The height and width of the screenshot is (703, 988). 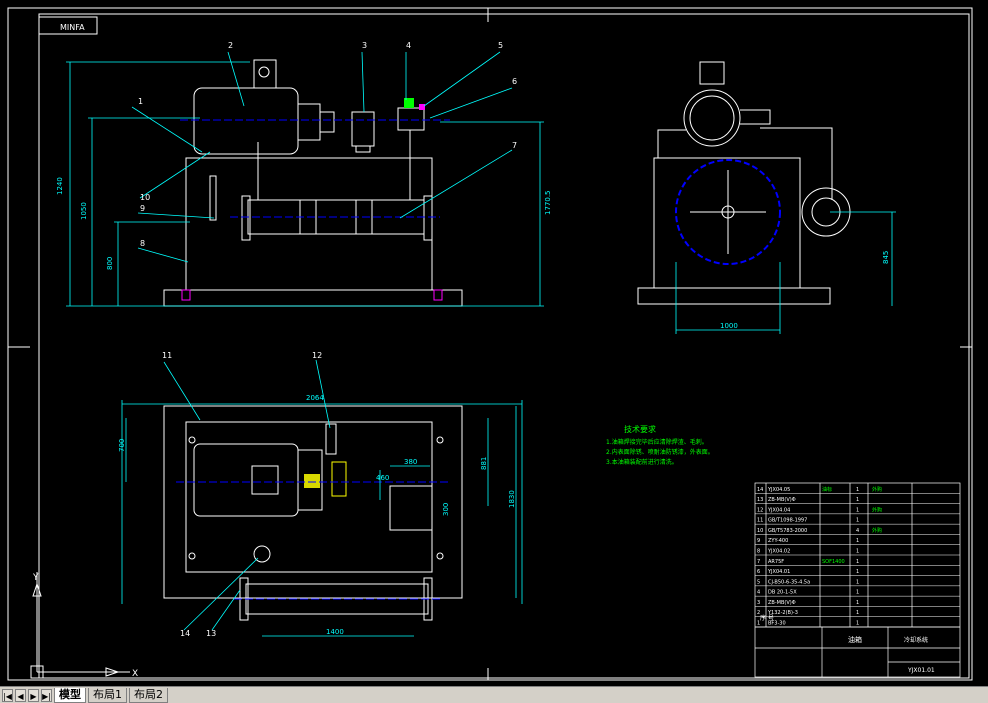 What do you see at coordinates (446, 509) in the screenshot?
I see `dim-300: 300` at bounding box center [446, 509].